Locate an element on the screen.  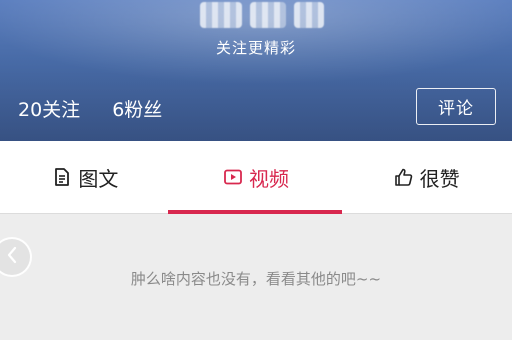
tab-videos-label: 视频 is located at coordinates (269, 178).